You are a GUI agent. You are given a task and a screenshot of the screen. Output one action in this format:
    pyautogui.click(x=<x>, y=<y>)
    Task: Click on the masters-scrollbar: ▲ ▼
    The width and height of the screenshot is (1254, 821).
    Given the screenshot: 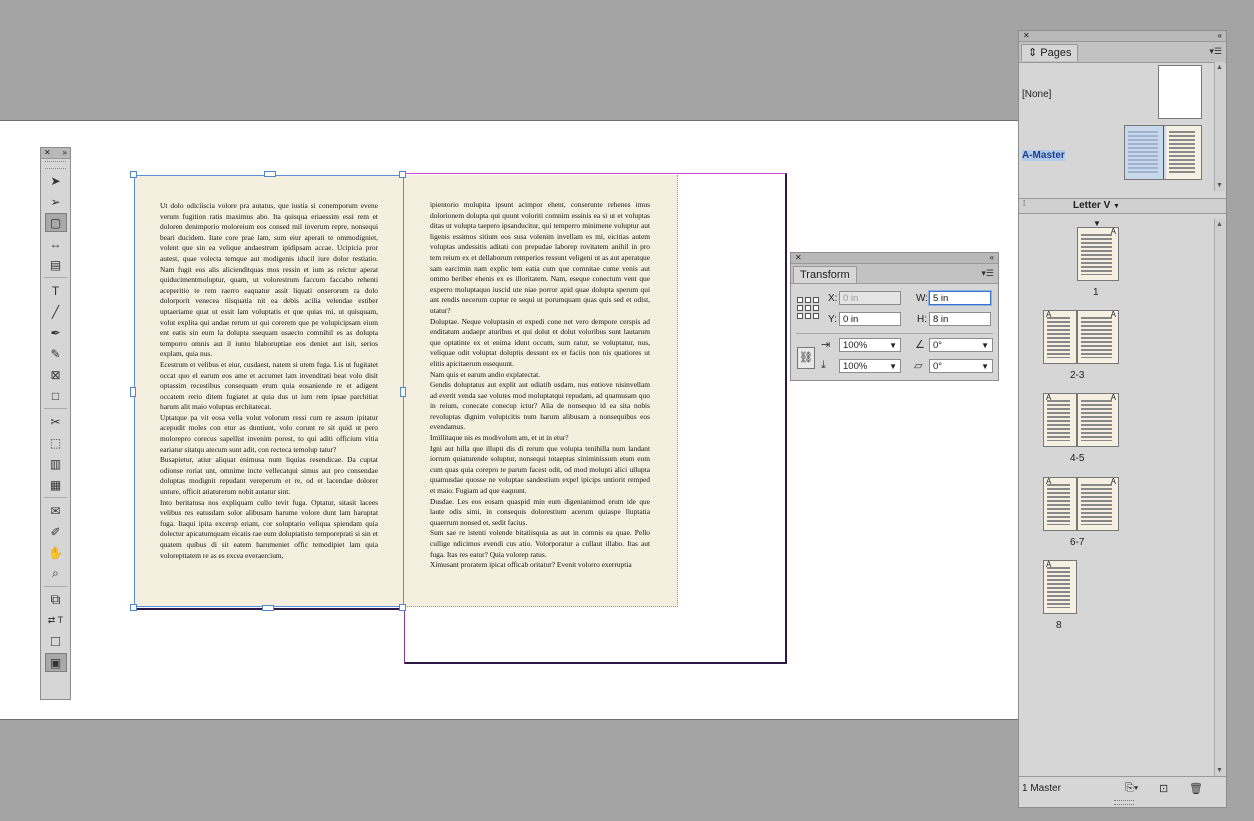 What is the action you would take?
    pyautogui.click(x=1219, y=126)
    